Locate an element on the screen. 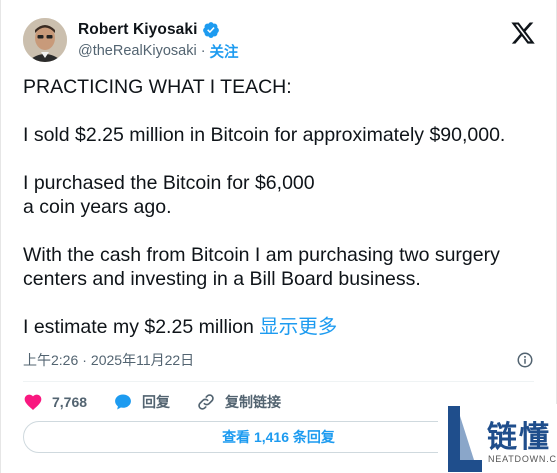  tweet-line: PRACTICING WHAT I TEACH: is located at coordinates (157, 87).